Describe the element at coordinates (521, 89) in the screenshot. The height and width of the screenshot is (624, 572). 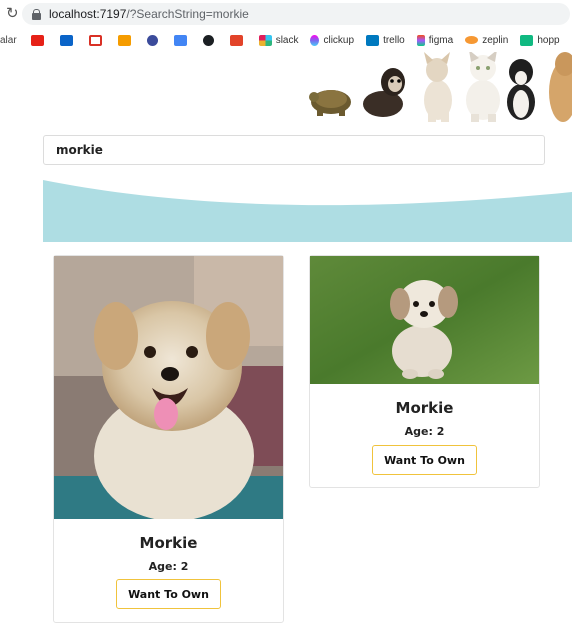
I see `puppy-image` at that location.